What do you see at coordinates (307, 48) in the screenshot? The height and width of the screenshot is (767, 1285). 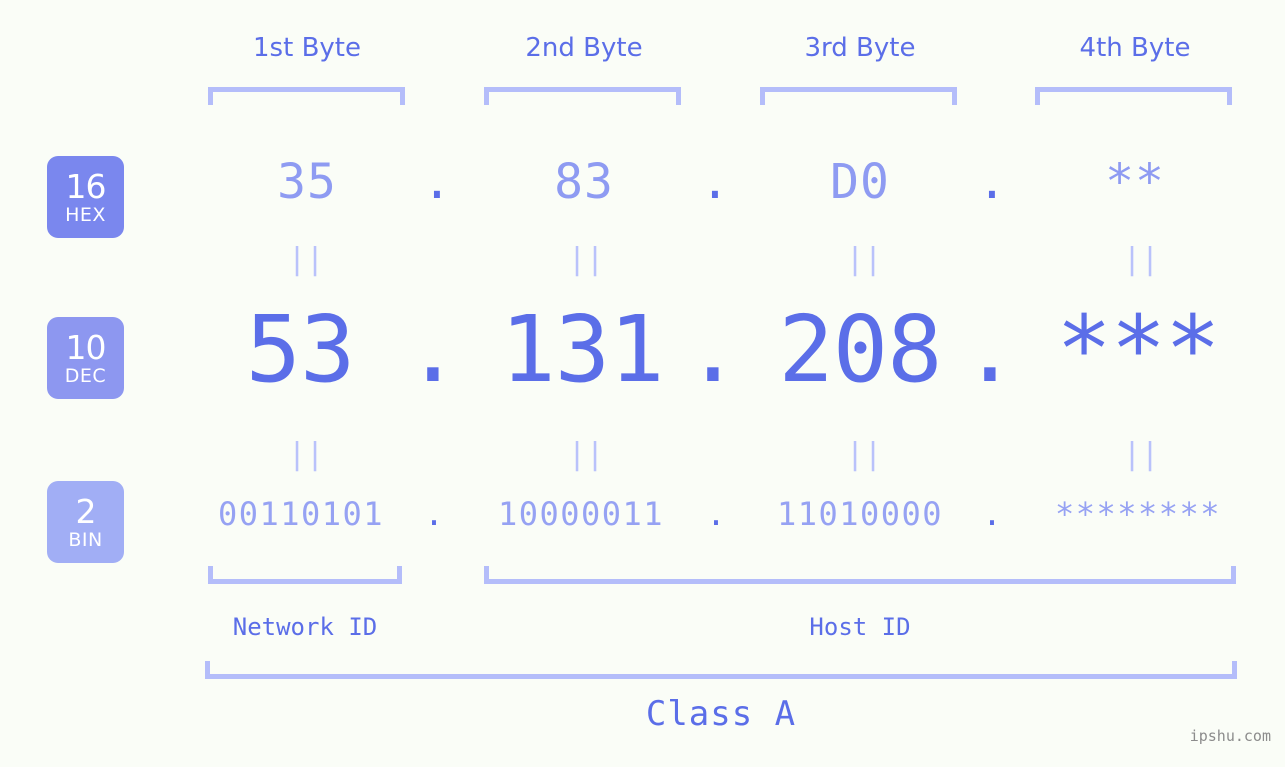 I see `byte-header-1: 1st Byte` at bounding box center [307, 48].